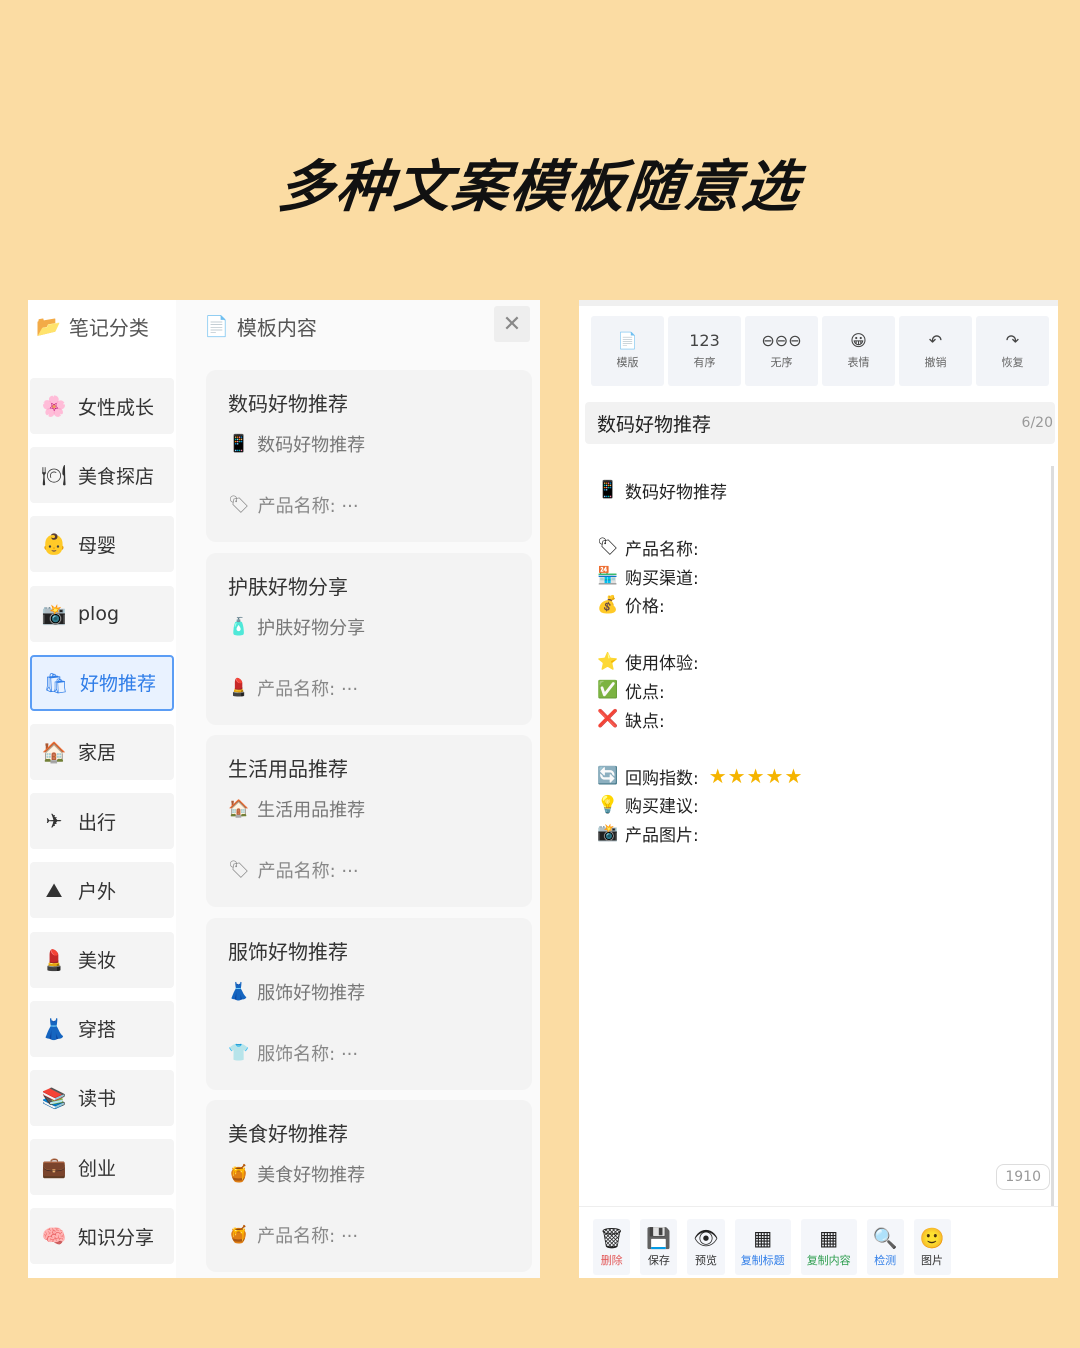 The height and width of the screenshot is (1348, 1080). I want to click on copy-title-icon: ▦, so click(763, 1237).